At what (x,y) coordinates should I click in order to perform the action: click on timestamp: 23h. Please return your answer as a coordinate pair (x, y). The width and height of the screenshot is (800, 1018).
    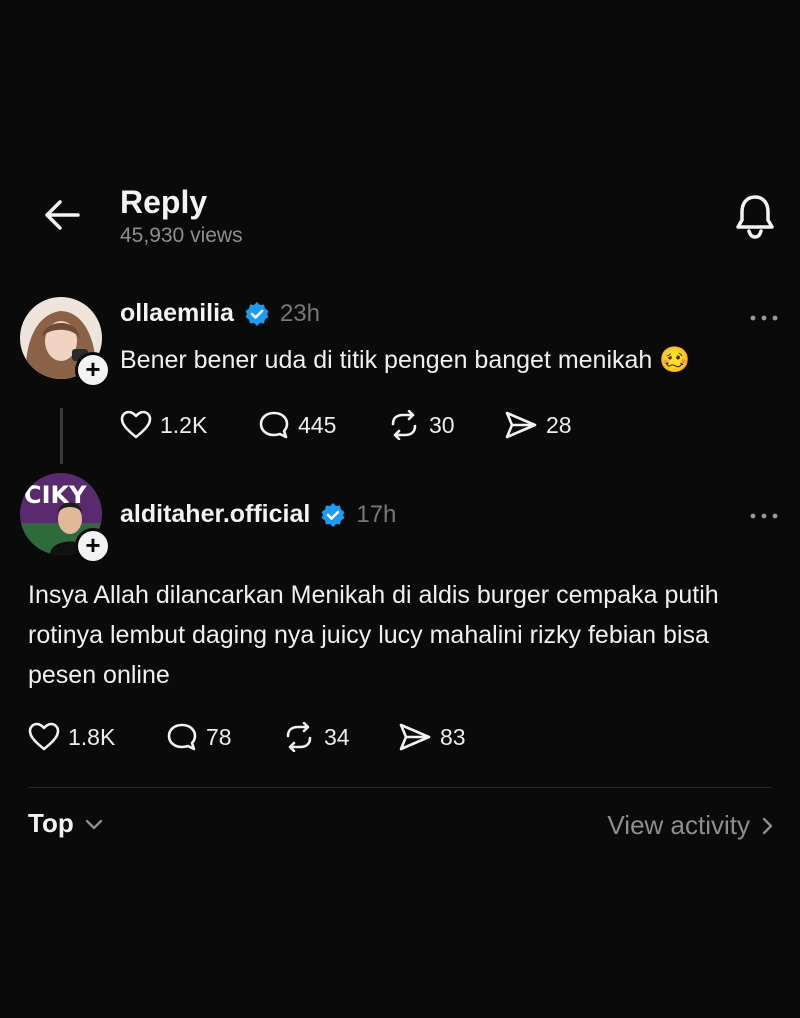
    Looking at the image, I should click on (299, 313).